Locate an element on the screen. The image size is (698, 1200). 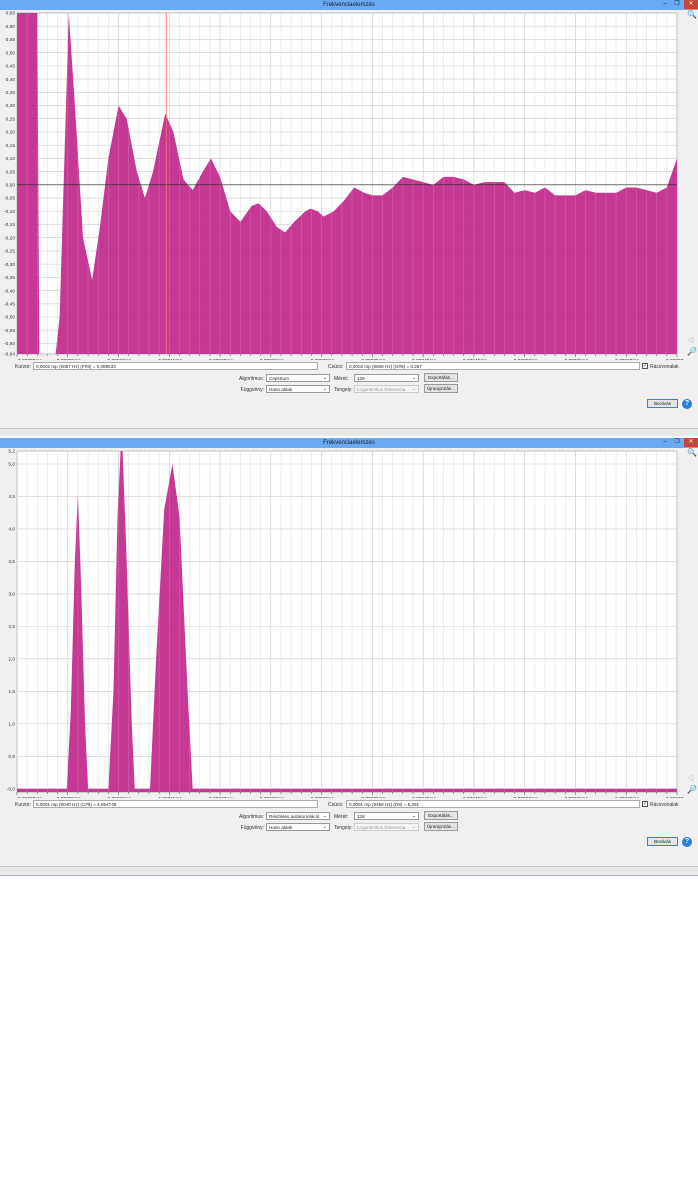
x-tick-label: 0,00020mp is located at coordinates (221, 797).